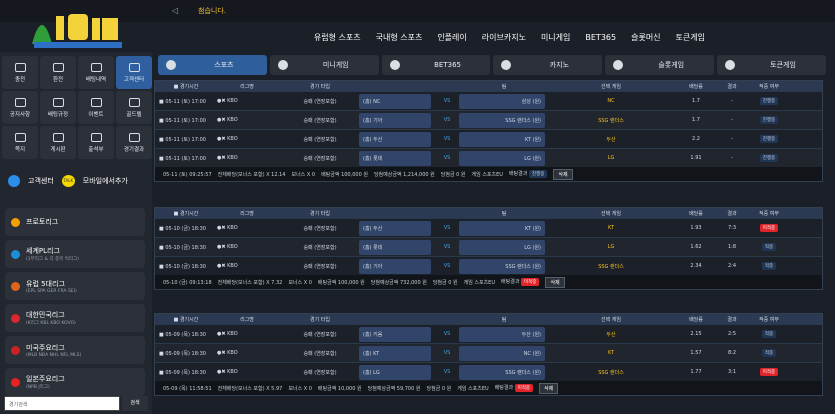  Describe the element at coordinates (135, 403) in the screenshot. I see `search-button: 검색` at that location.